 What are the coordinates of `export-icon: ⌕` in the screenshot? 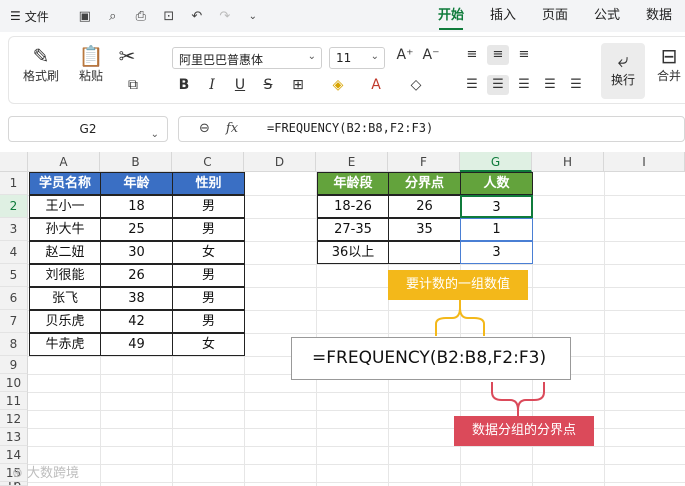 It's located at (113, 16).